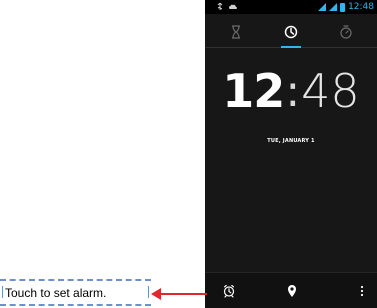 The width and height of the screenshot is (377, 308). I want to click on clock-icon, so click(291, 32).